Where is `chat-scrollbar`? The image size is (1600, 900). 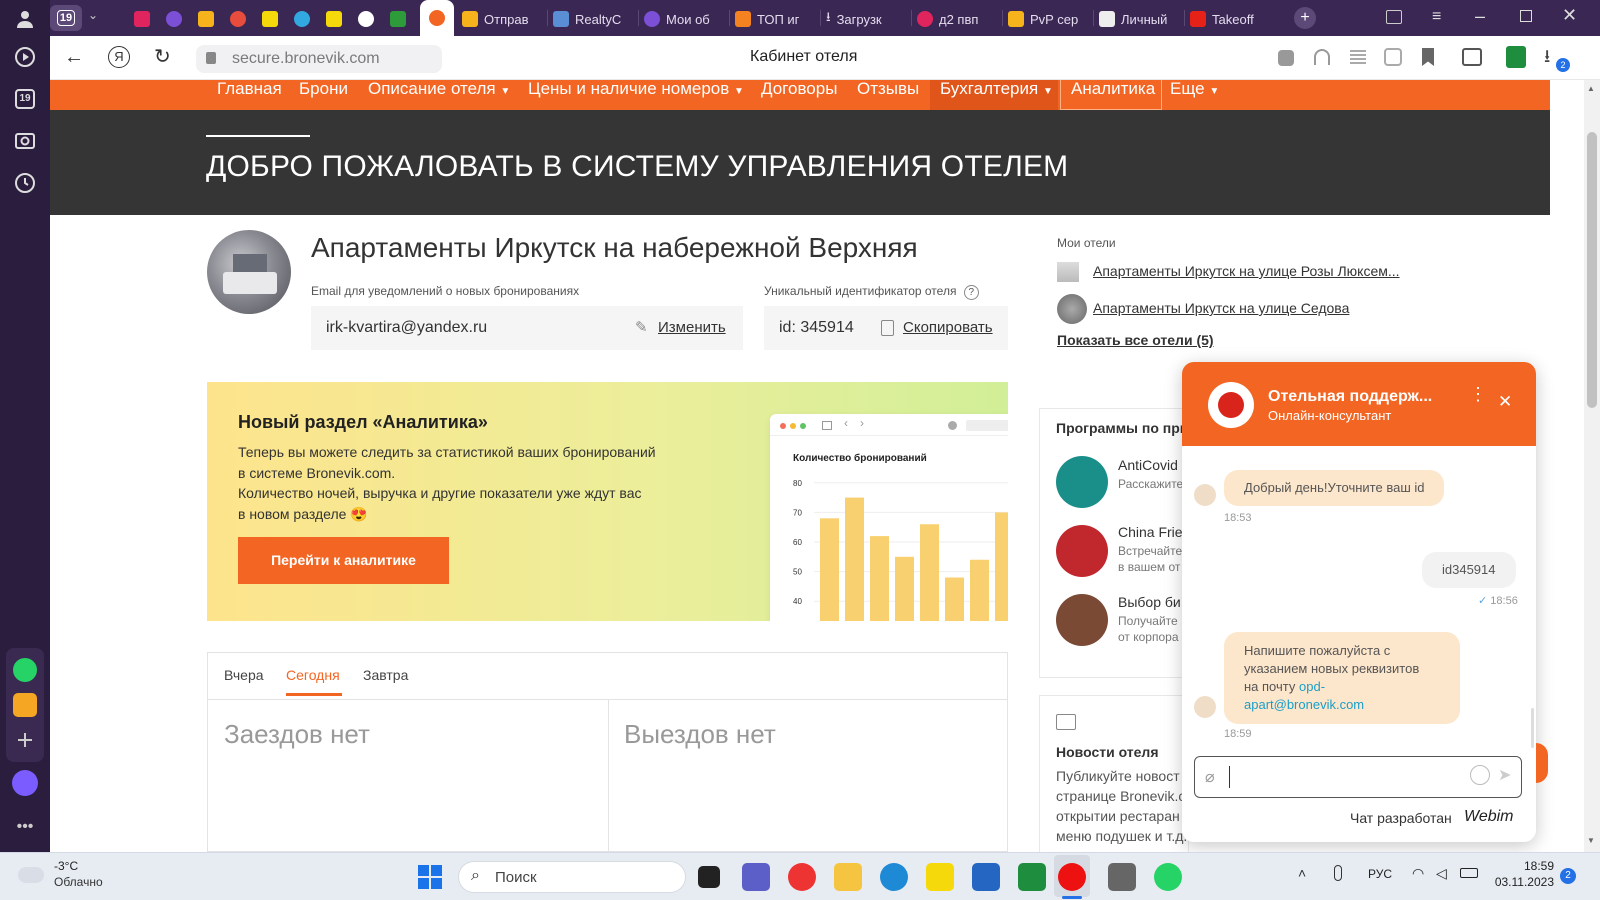 chat-scrollbar is located at coordinates (1532, 728).